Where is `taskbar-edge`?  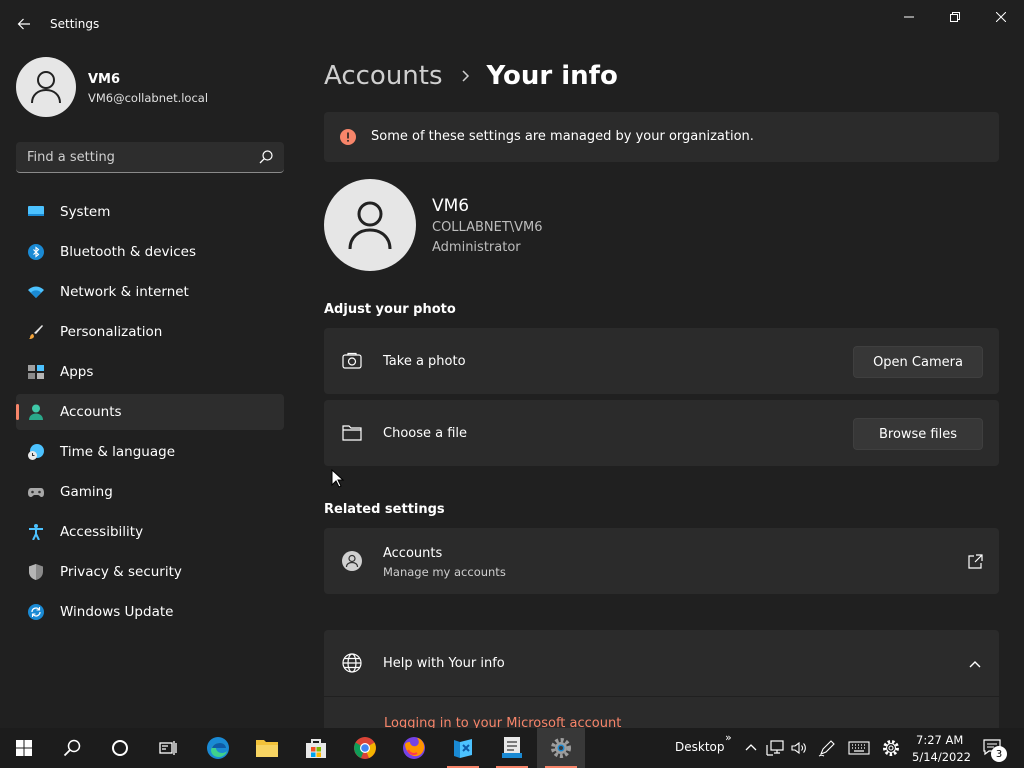 taskbar-edge is located at coordinates (218, 748).